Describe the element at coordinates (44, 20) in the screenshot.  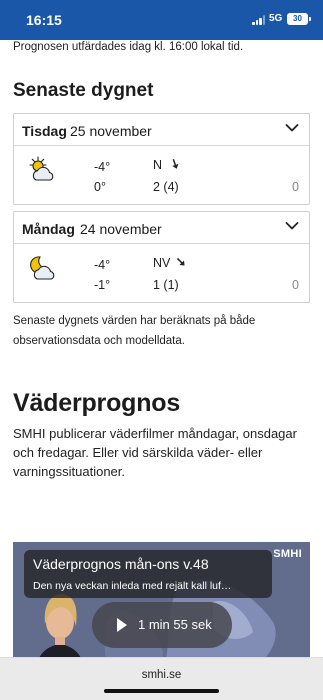
I see `status-time: 16:15` at that location.